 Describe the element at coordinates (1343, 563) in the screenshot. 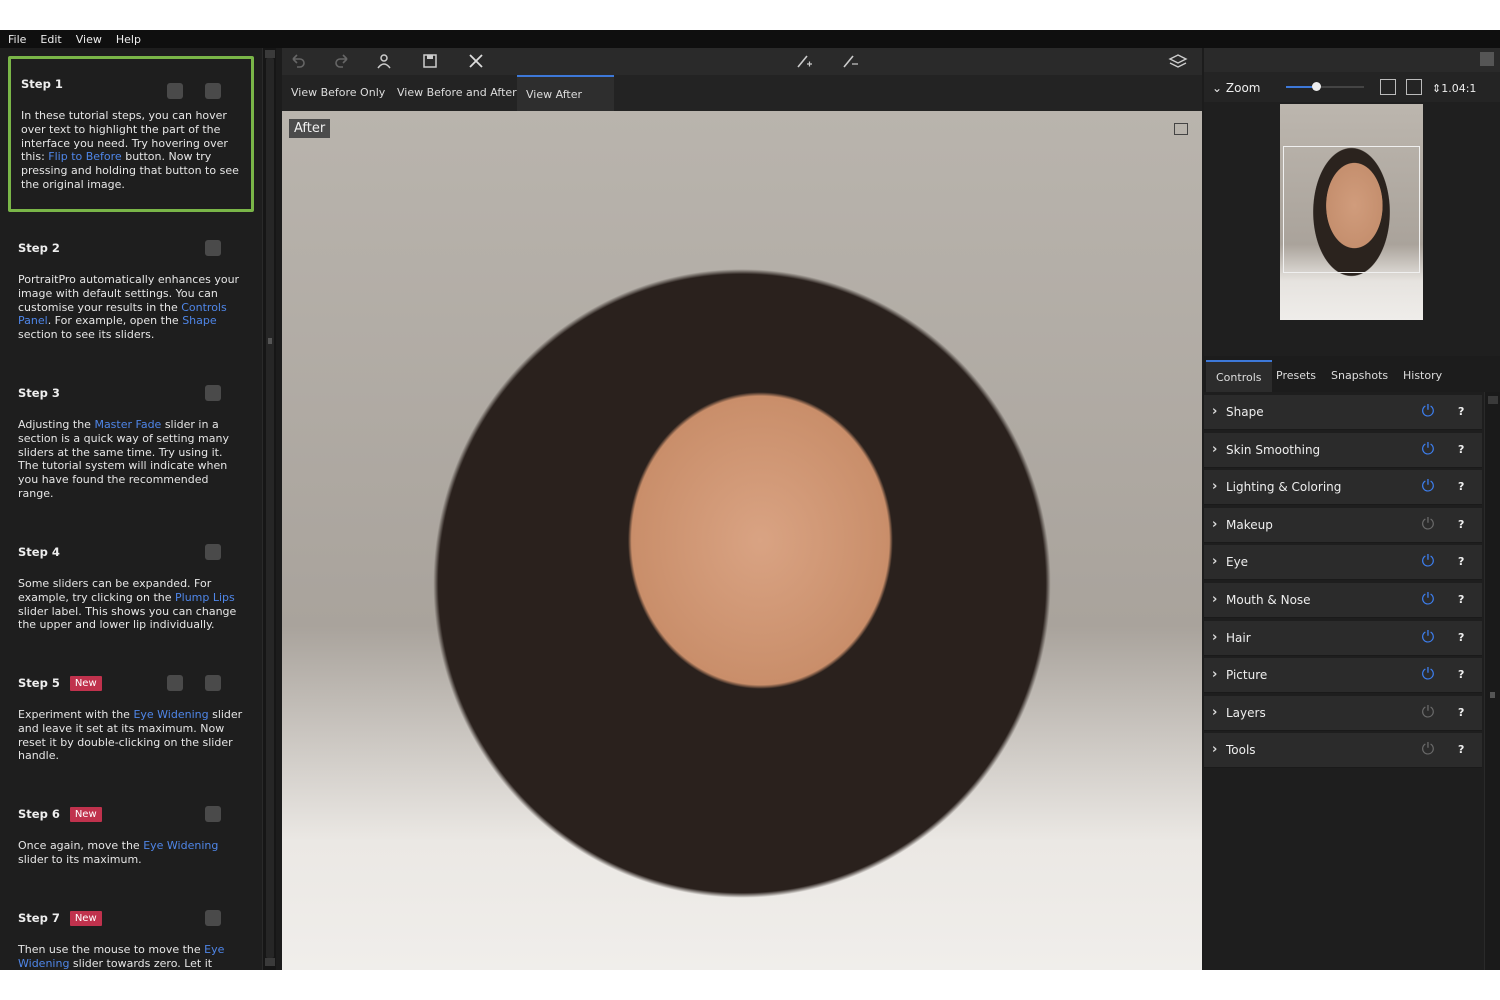

I see `section-eye: › Eye ⏻?` at that location.